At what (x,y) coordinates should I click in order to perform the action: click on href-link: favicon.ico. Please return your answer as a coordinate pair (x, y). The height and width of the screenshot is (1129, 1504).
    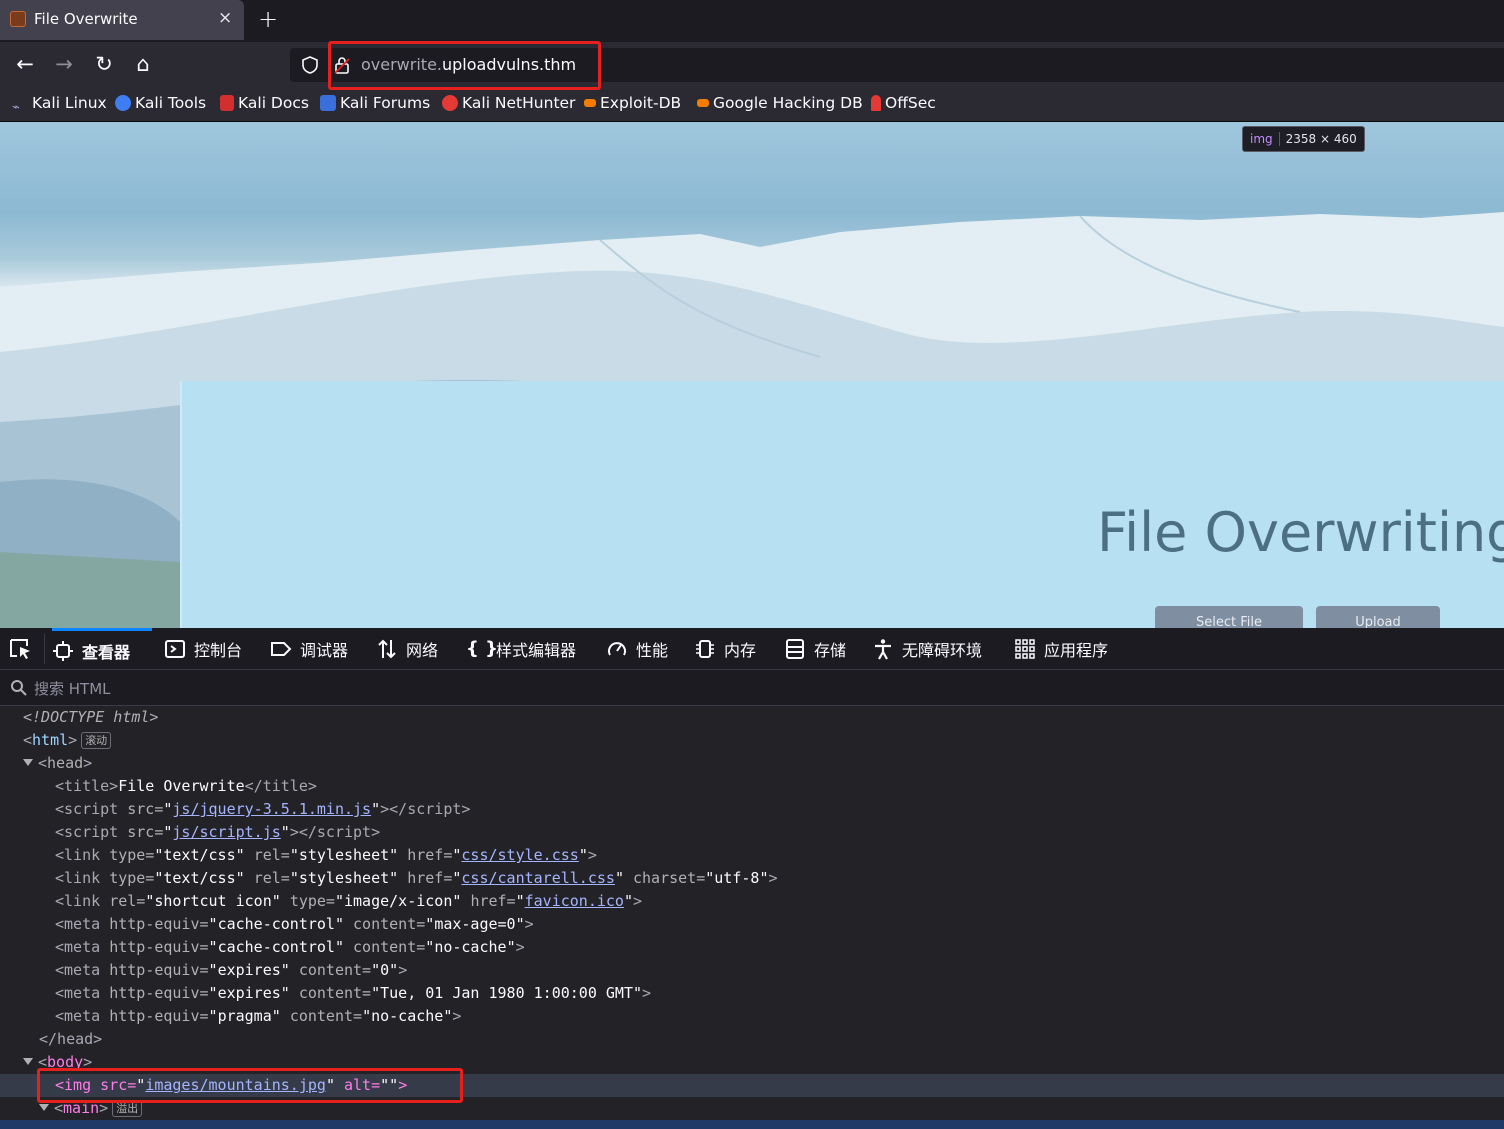
    Looking at the image, I should click on (574, 901).